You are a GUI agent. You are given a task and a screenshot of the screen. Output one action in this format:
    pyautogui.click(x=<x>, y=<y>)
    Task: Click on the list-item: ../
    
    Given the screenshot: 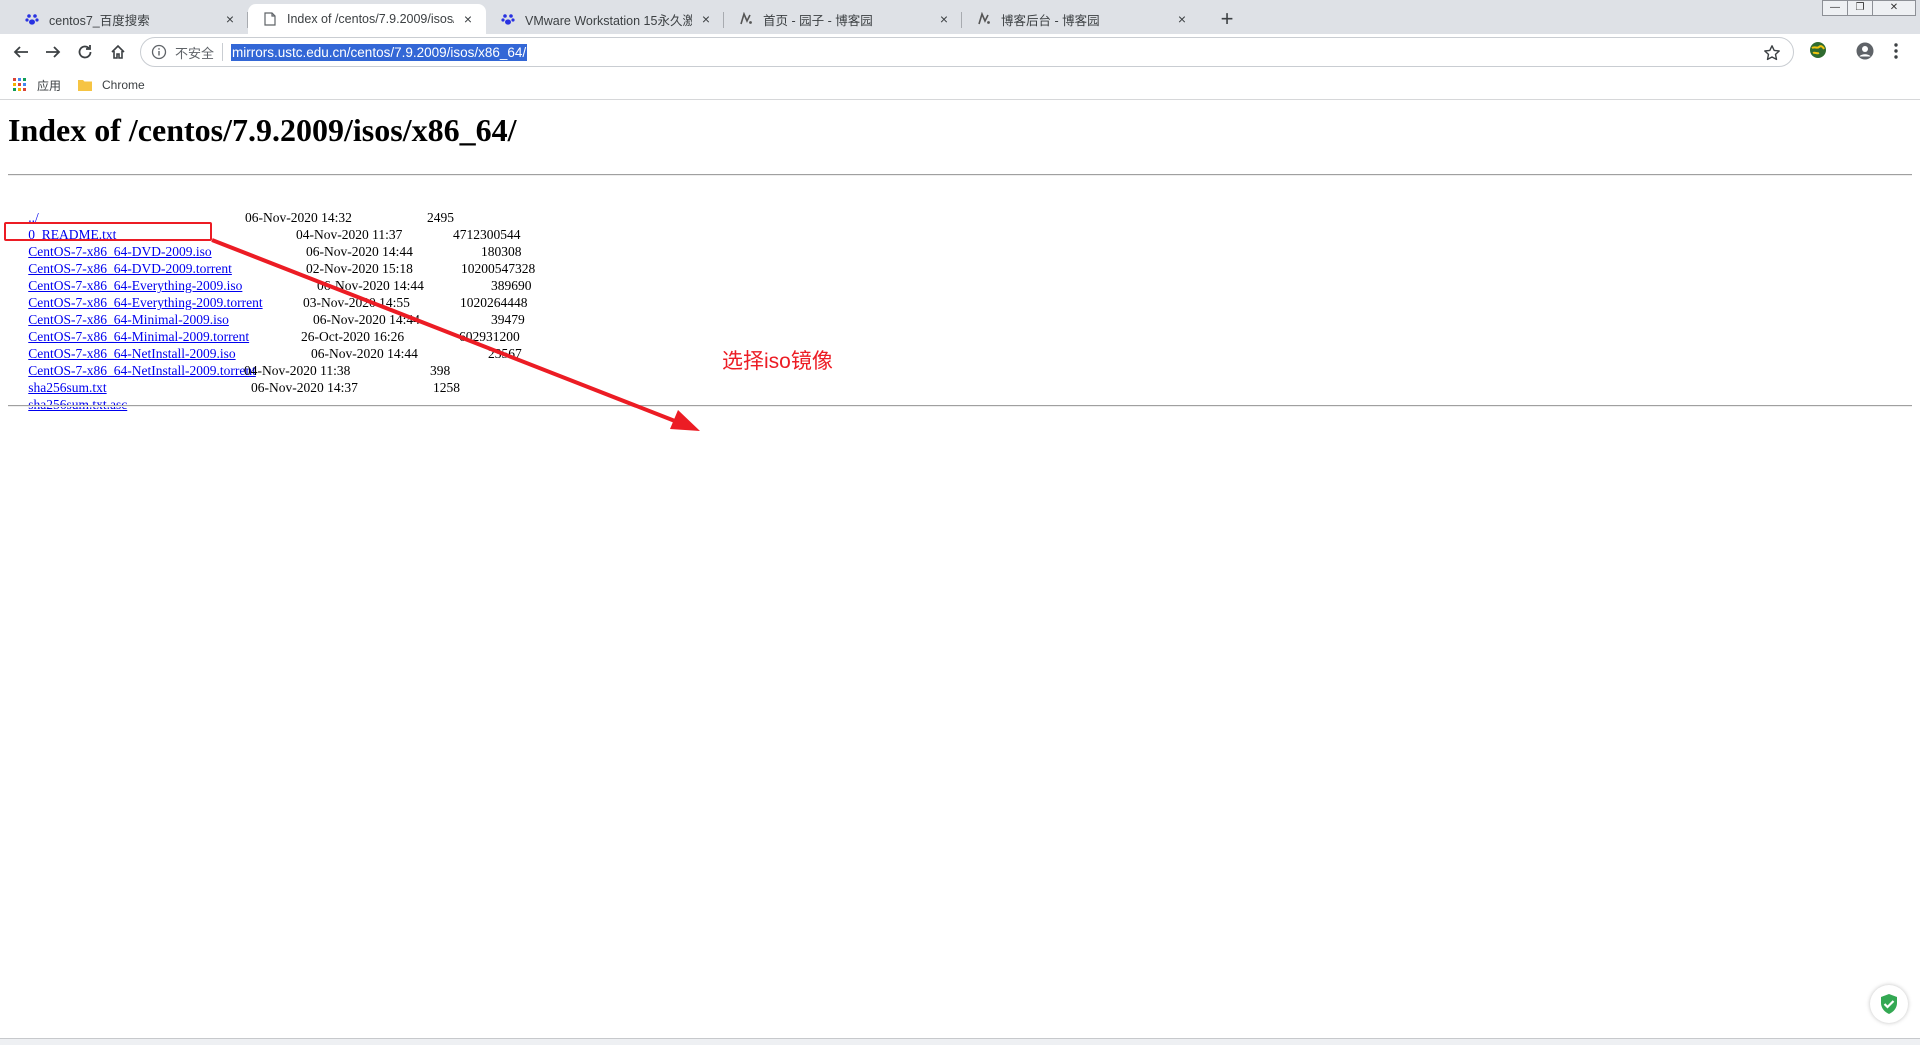 What is the action you would take?
    pyautogui.click(x=135, y=208)
    